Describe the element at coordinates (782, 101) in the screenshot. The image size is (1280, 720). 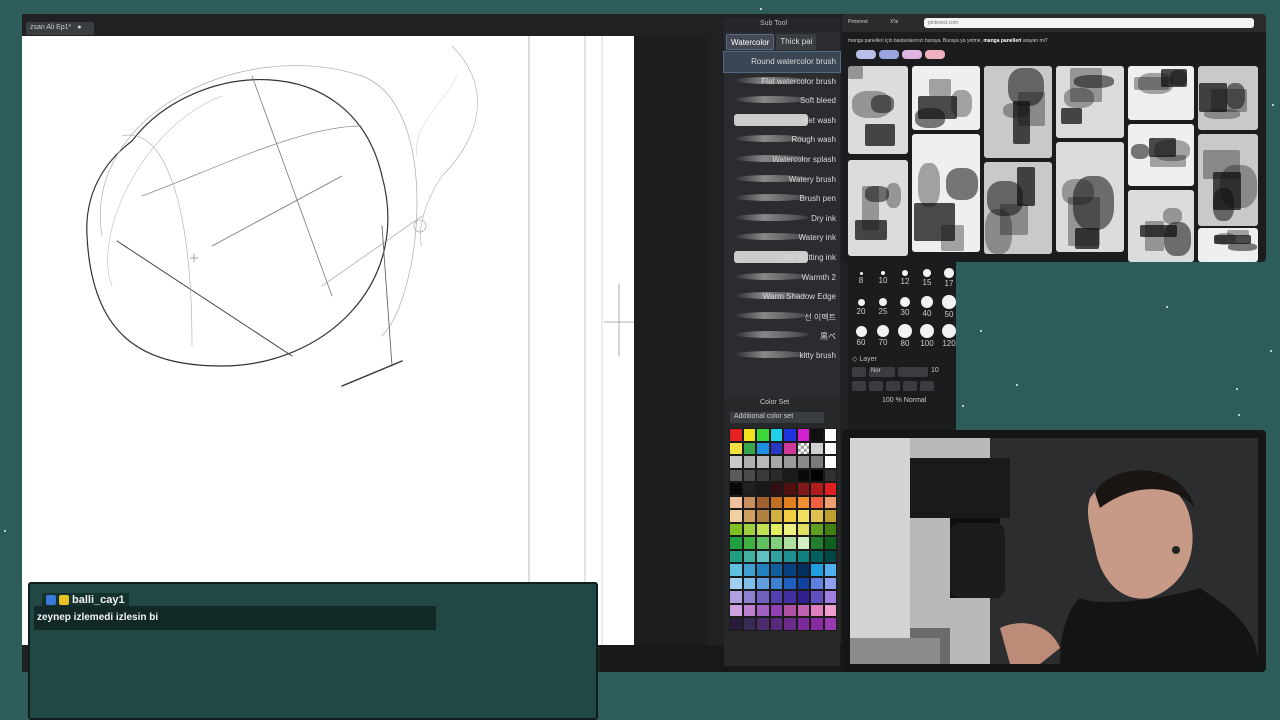
I see `brush-item: Soft bleed` at that location.